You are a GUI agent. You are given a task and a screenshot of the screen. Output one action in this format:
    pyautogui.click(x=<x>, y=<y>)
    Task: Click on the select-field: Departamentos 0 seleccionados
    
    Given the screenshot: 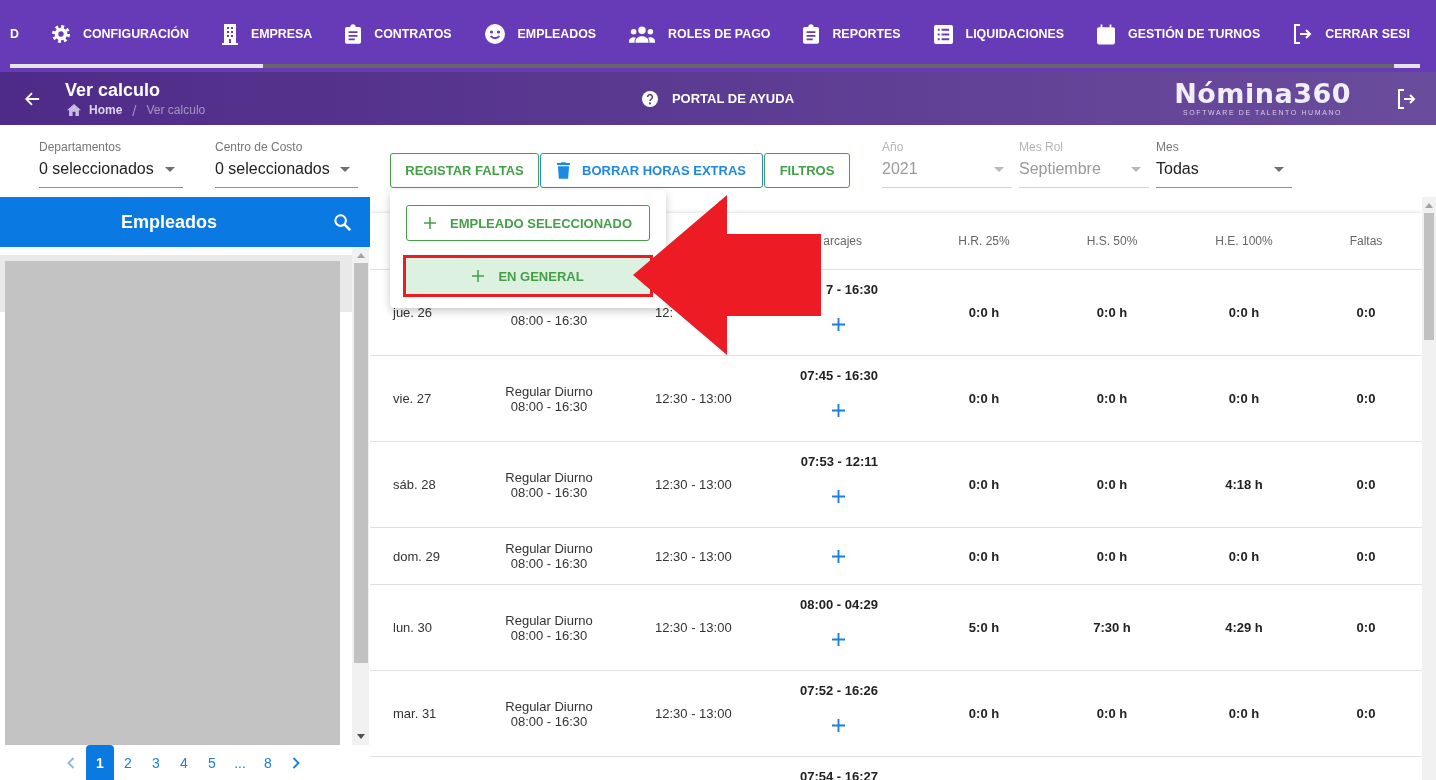 What is the action you would take?
    pyautogui.click(x=111, y=164)
    